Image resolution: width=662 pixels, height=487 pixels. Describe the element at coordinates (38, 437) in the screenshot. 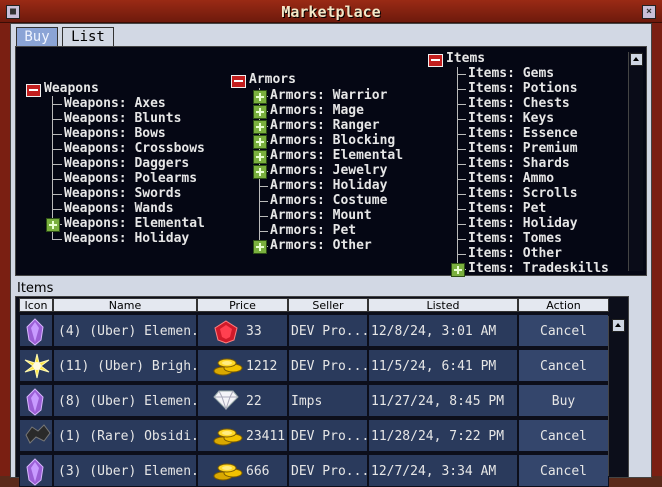

I see `dark-shard-icon` at that location.